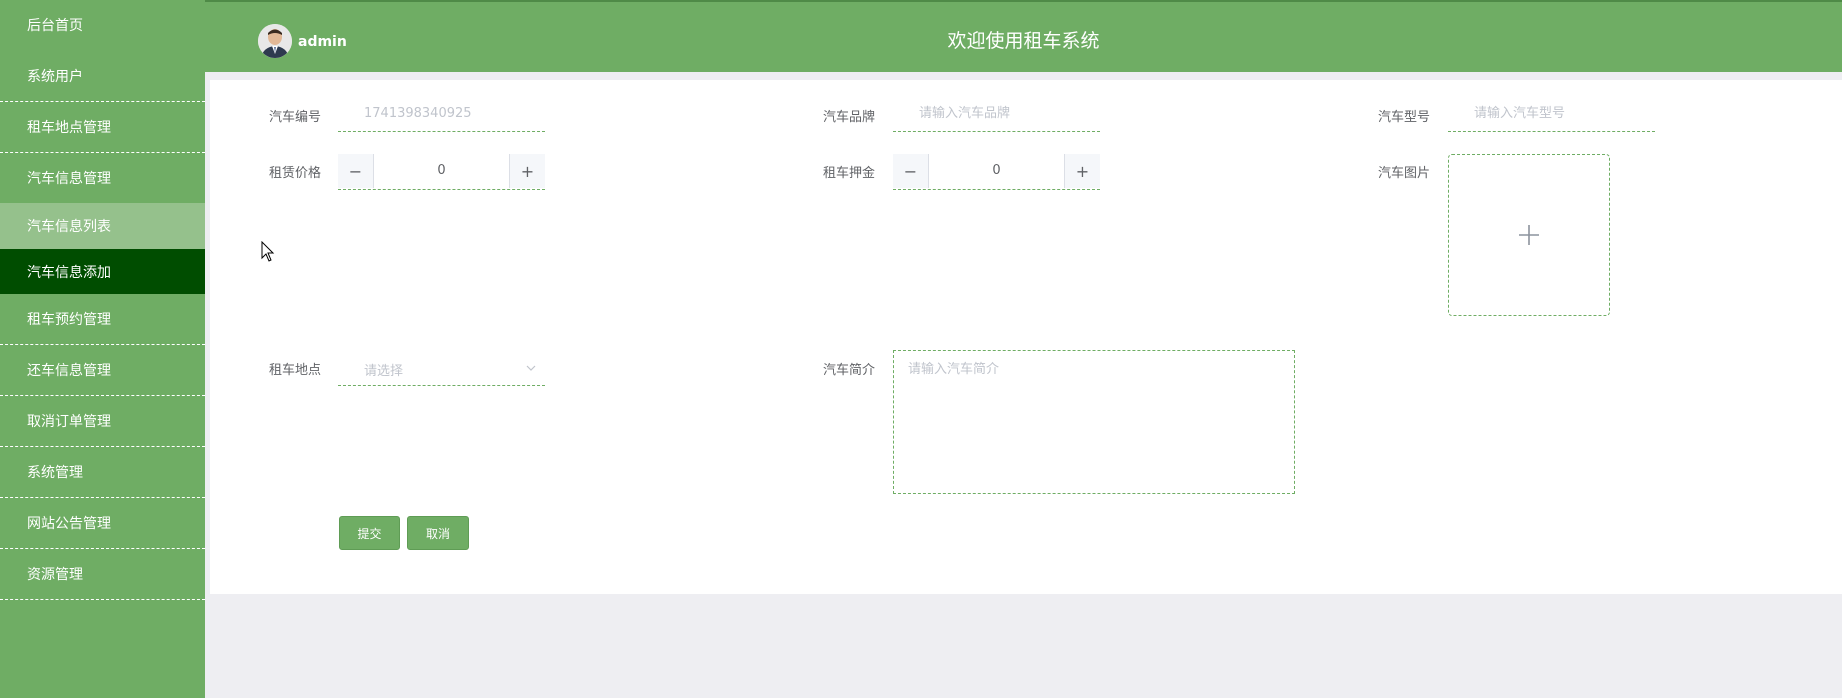  I want to click on rent-deposit-stepper: − 0 +, so click(996, 172).